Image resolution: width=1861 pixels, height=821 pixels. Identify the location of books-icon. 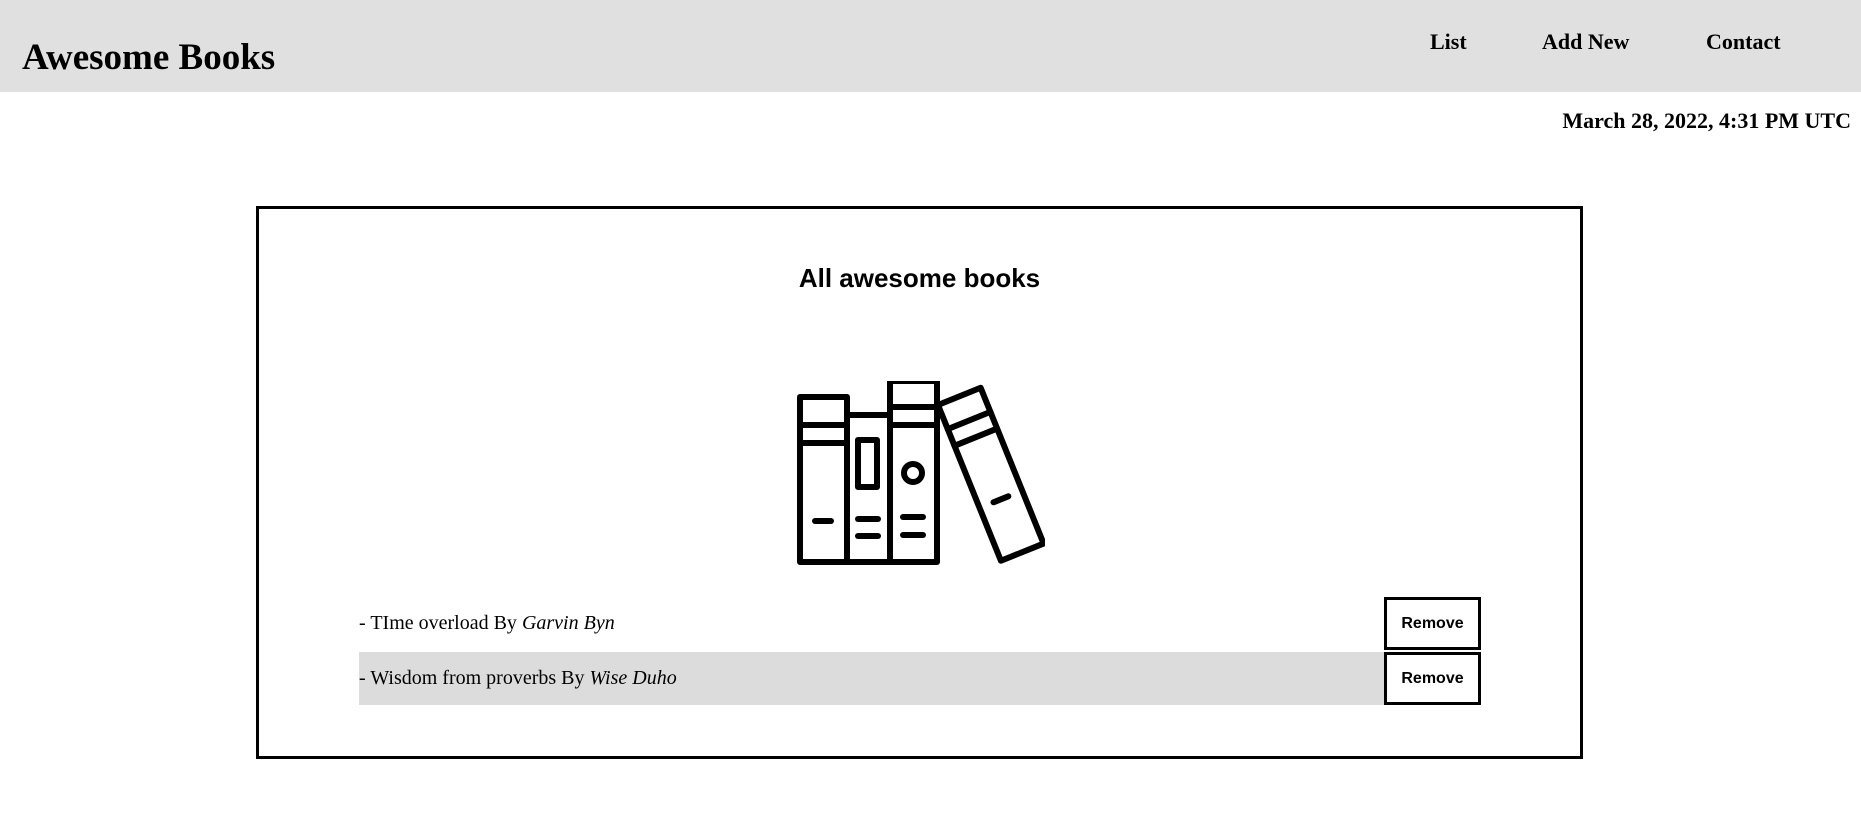
(921, 473).